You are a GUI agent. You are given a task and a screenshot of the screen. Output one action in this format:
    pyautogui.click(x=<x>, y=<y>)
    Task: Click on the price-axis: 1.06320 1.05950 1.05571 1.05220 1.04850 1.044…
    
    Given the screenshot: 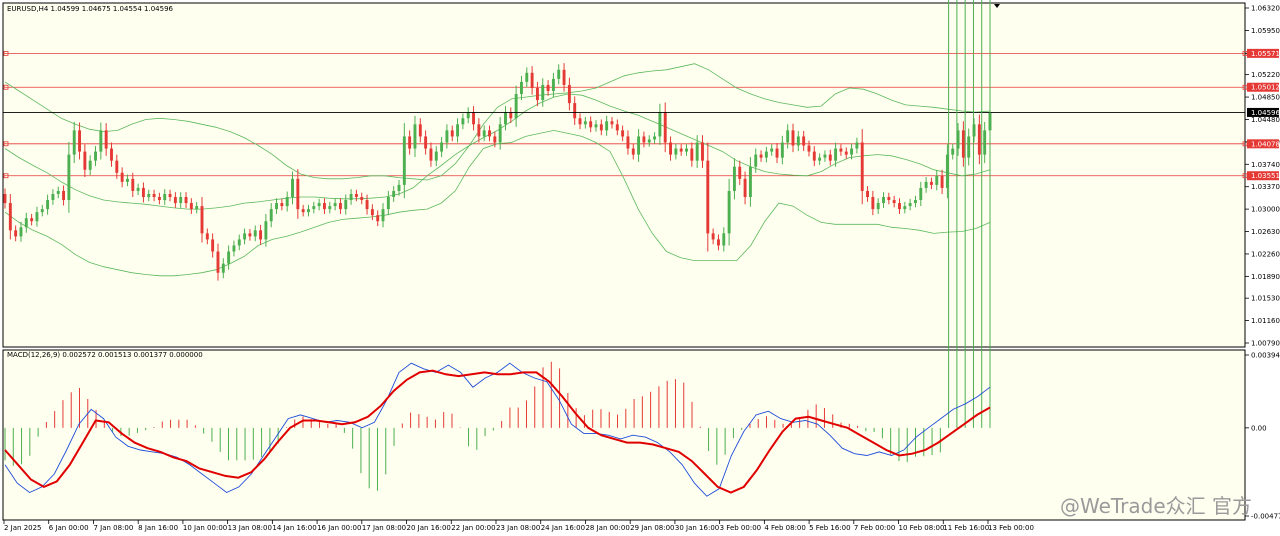 What is the action you would take?
    pyautogui.click(x=1262, y=176)
    